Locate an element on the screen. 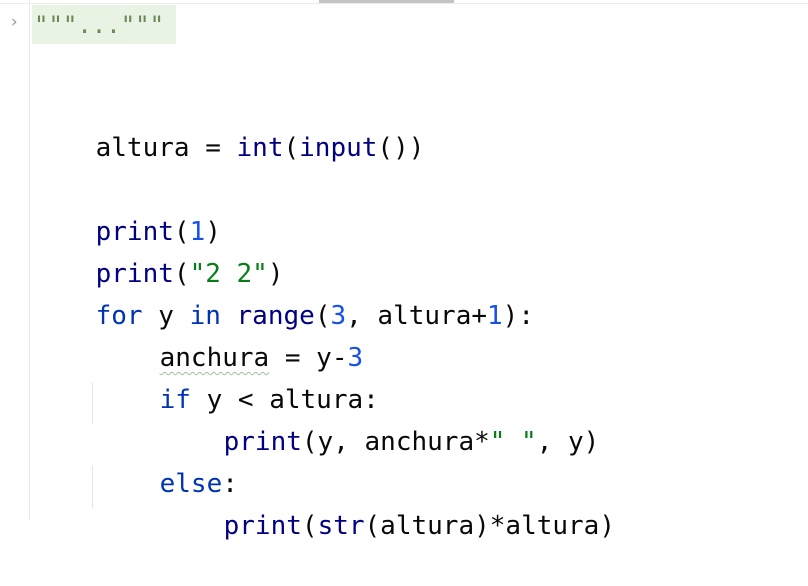 The width and height of the screenshot is (808, 586). code-line-7: print(y, anchura*" ", y) is located at coordinates (380, 419).